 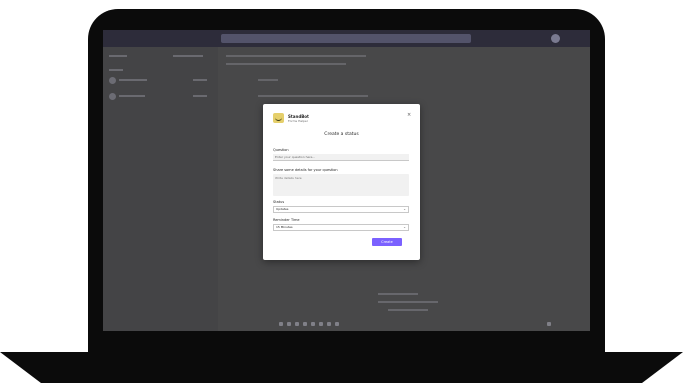 What do you see at coordinates (279, 202) in the screenshot?
I see `status-label: Status` at bounding box center [279, 202].